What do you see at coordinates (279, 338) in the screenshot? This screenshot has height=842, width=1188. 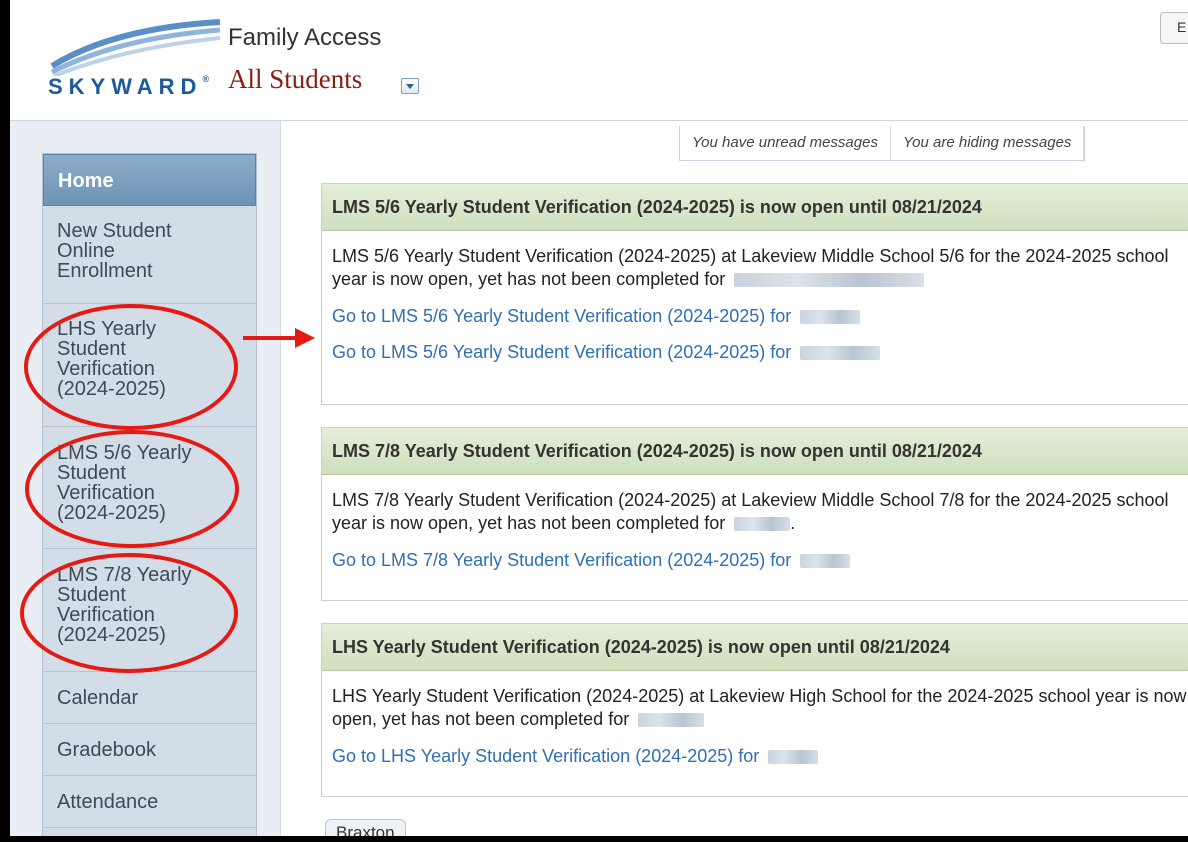 I see `annotation-arrow-icon` at bounding box center [279, 338].